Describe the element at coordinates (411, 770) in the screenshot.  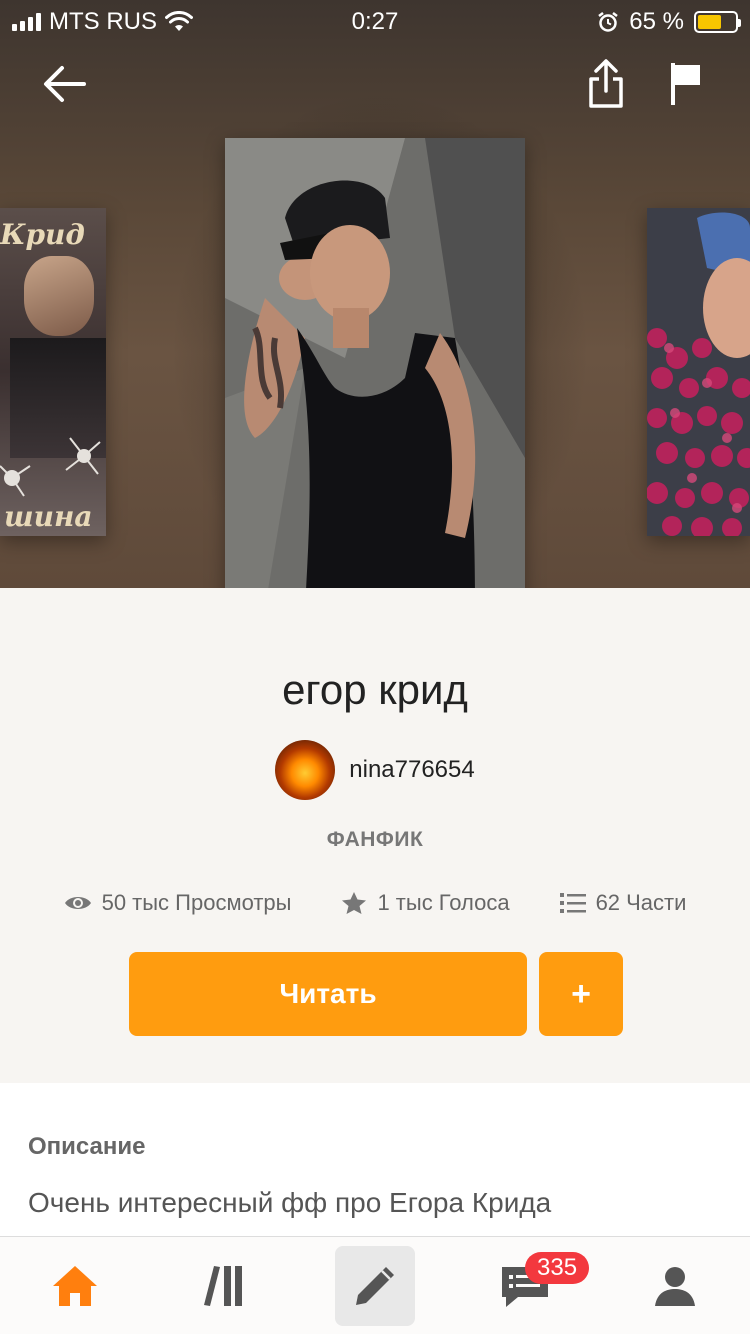
I see `author-name: nina776654` at that location.